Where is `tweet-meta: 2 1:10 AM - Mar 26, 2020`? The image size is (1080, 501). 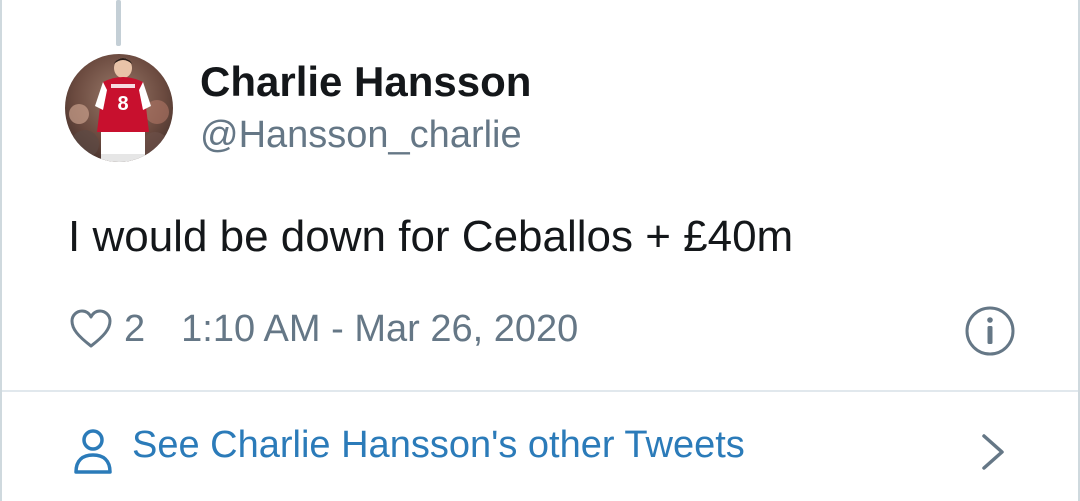 tweet-meta: 2 1:10 AM - Mar 26, 2020 is located at coordinates (323, 329).